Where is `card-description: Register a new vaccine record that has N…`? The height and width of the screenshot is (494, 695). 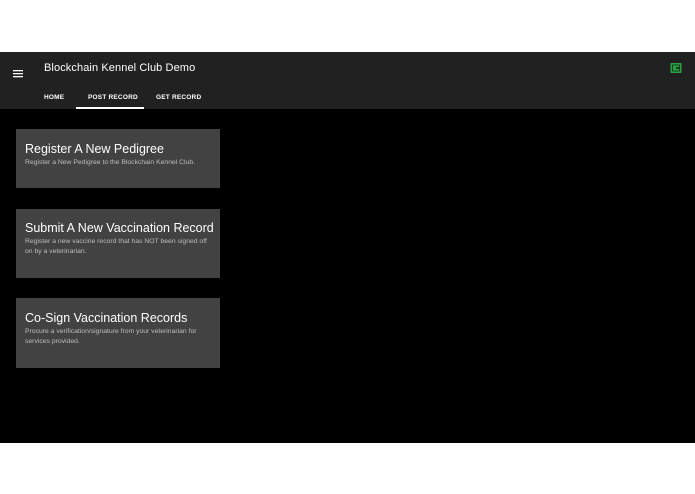
card-description: Register a new vaccine record that has N… is located at coordinates (116, 246).